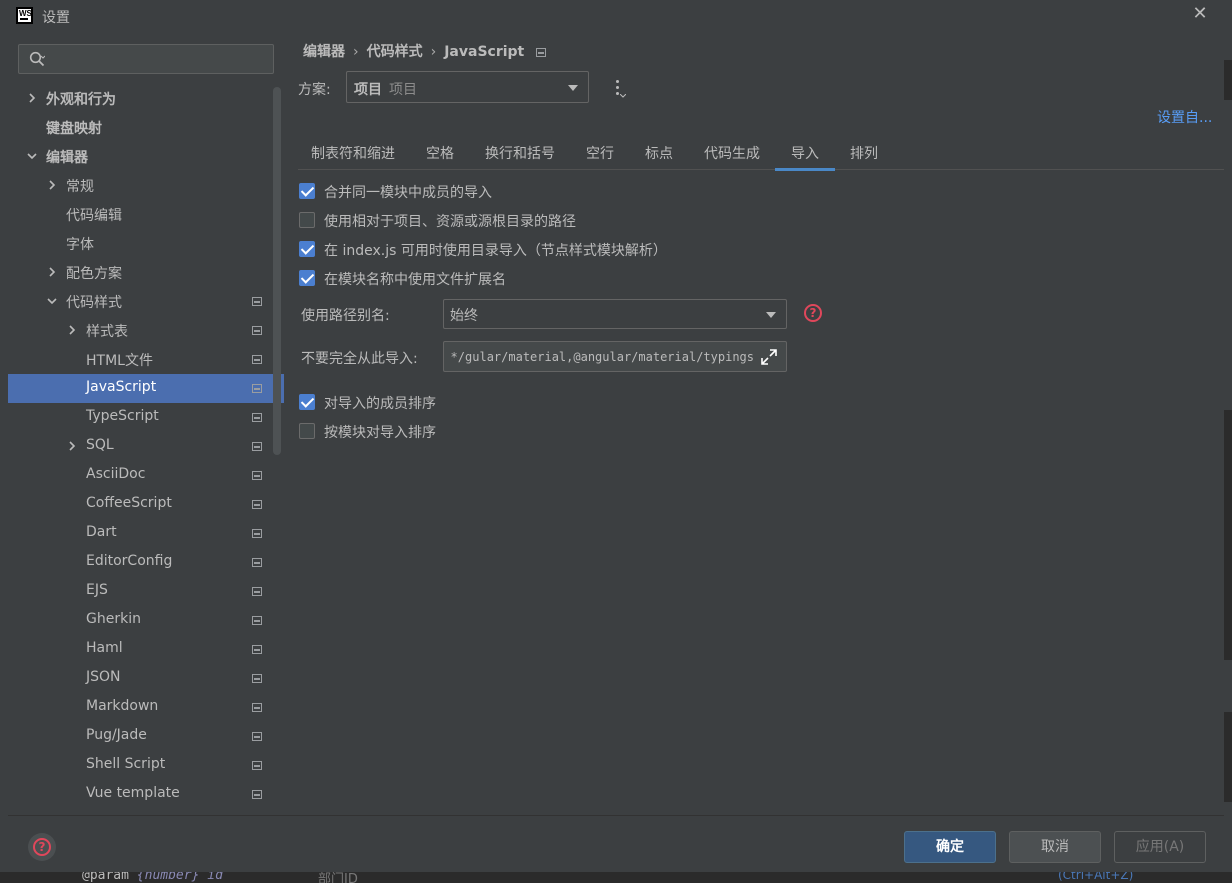  What do you see at coordinates (146, 127) in the screenshot?
I see `sidebar-item: 键盘映射` at bounding box center [146, 127].